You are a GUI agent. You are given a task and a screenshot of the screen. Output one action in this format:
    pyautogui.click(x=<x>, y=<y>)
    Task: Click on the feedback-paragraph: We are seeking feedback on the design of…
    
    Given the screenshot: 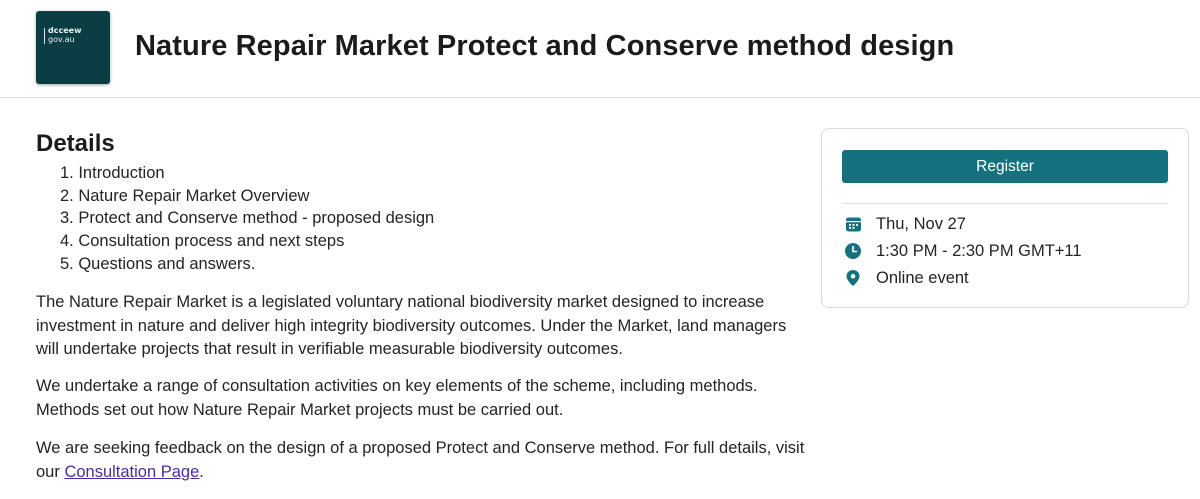 What is the action you would take?
    pyautogui.click(x=421, y=460)
    